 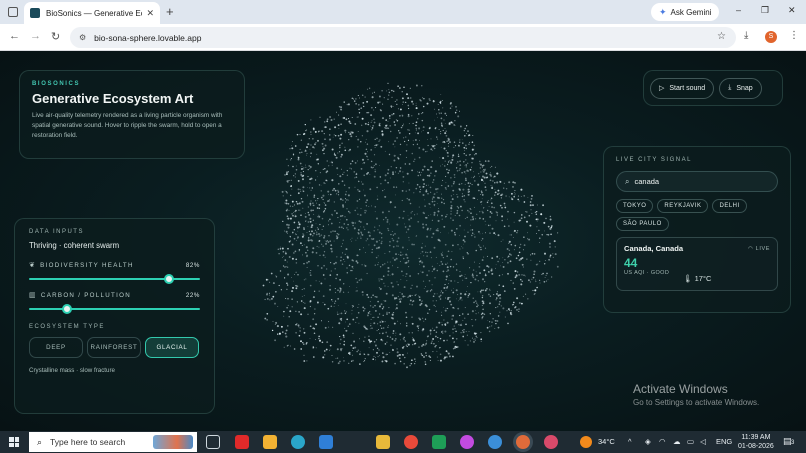 What do you see at coordinates (114, 309) in the screenshot?
I see `carbon-slider` at bounding box center [114, 309].